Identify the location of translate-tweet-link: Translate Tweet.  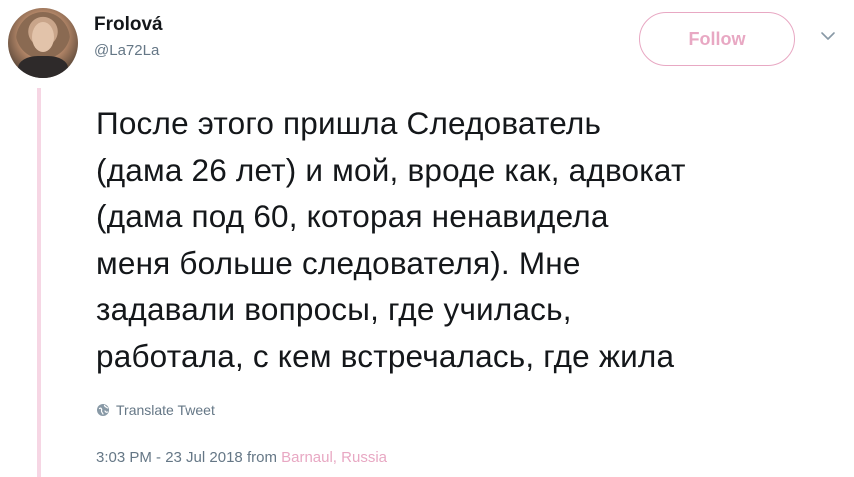
(155, 410).